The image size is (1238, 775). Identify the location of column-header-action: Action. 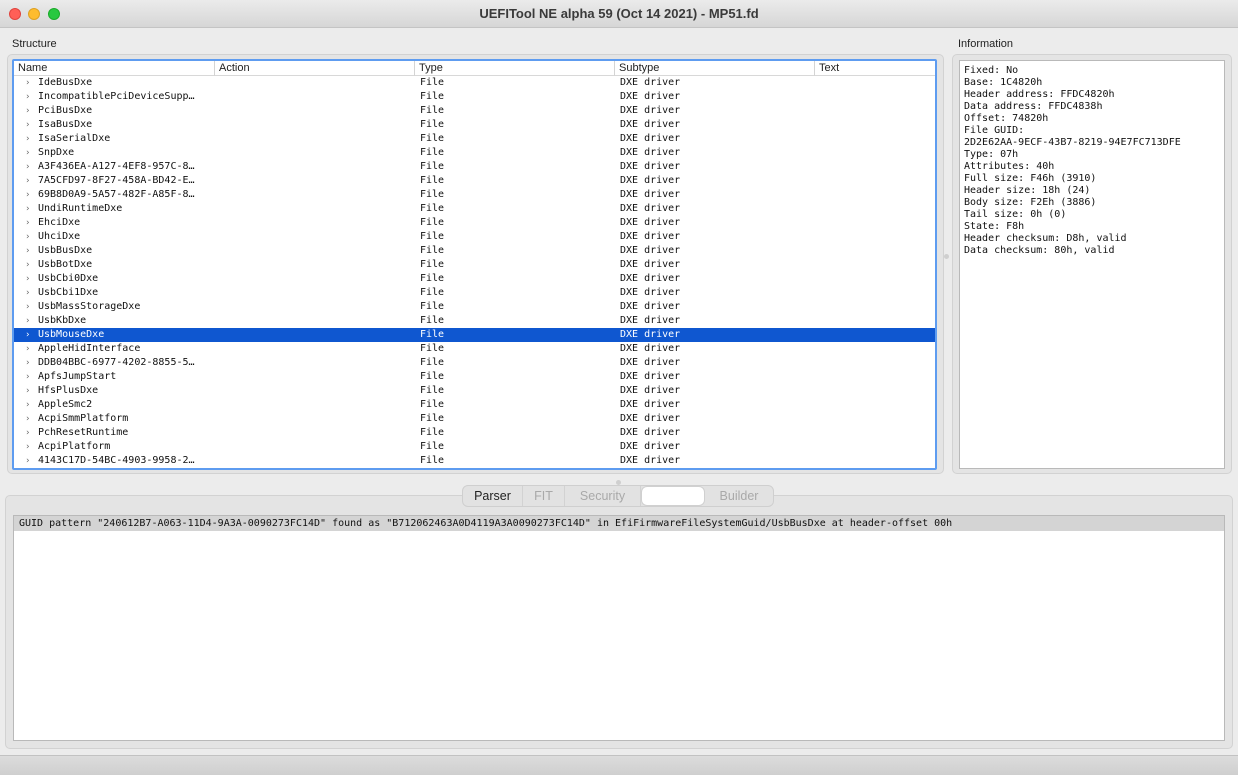
(315, 68).